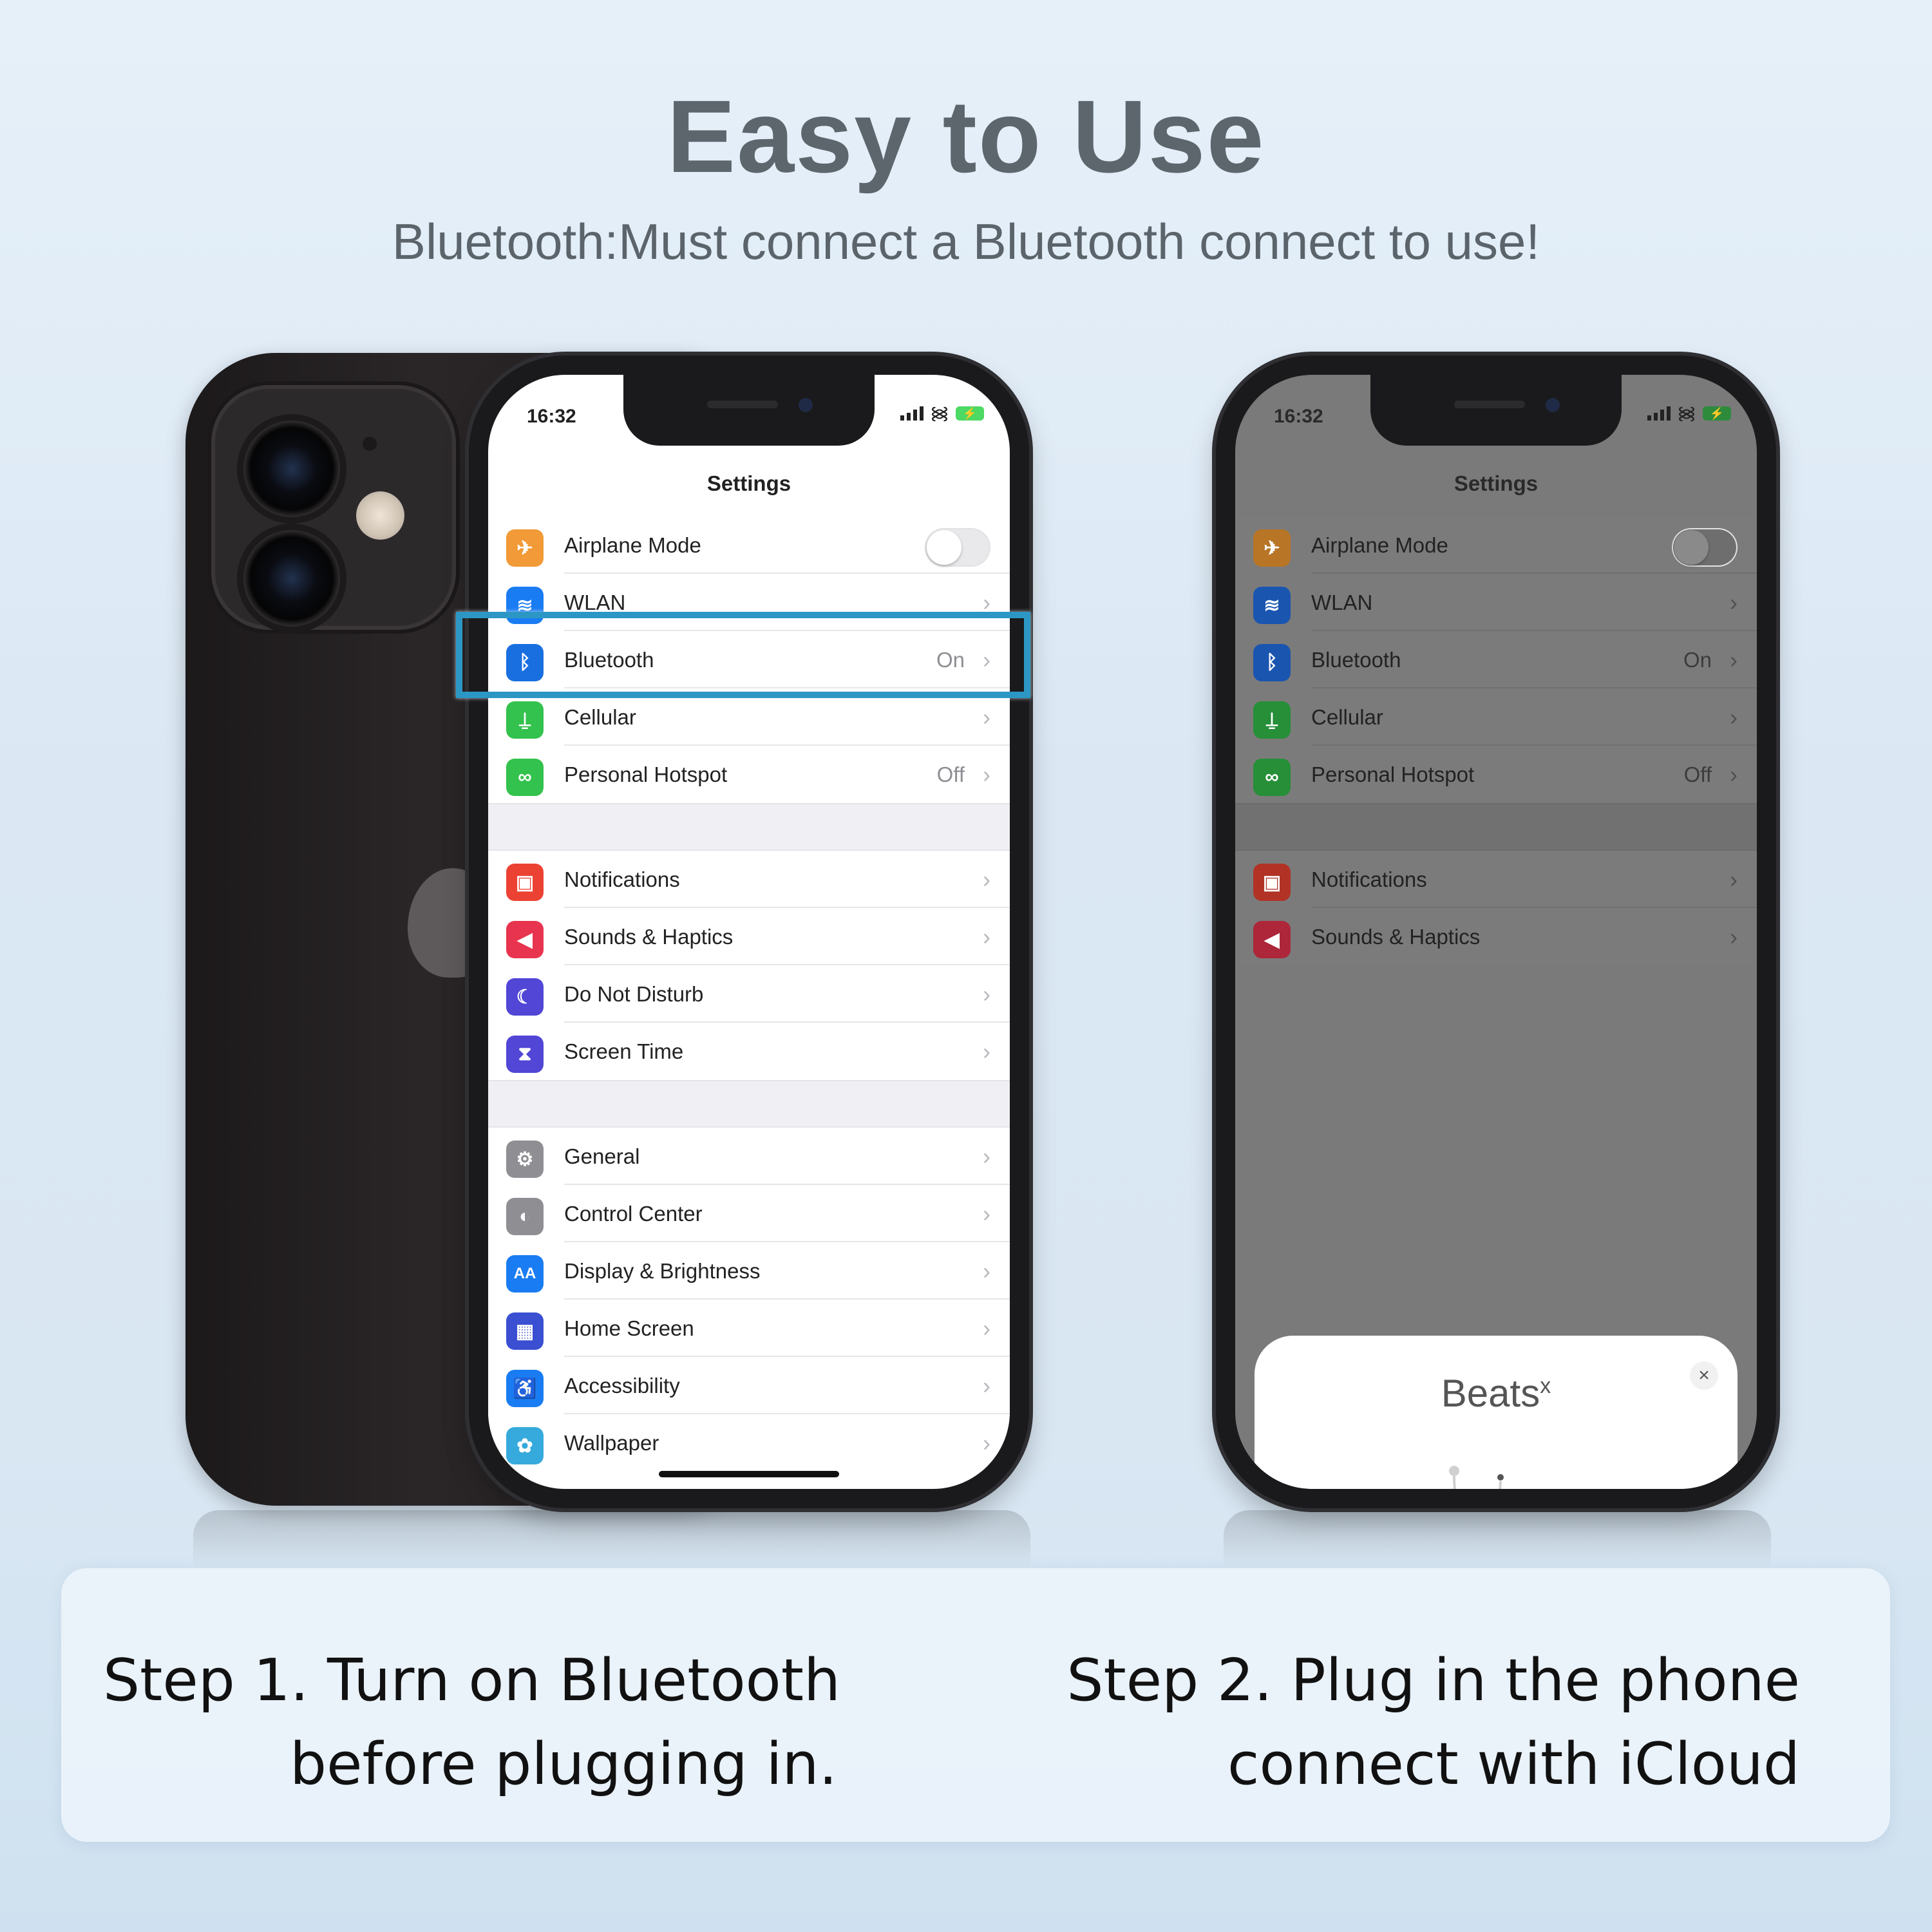 This screenshot has width=1932, height=1932. Describe the element at coordinates (611, 1442) in the screenshot. I see `settings-row-label: Wallpaper` at that location.